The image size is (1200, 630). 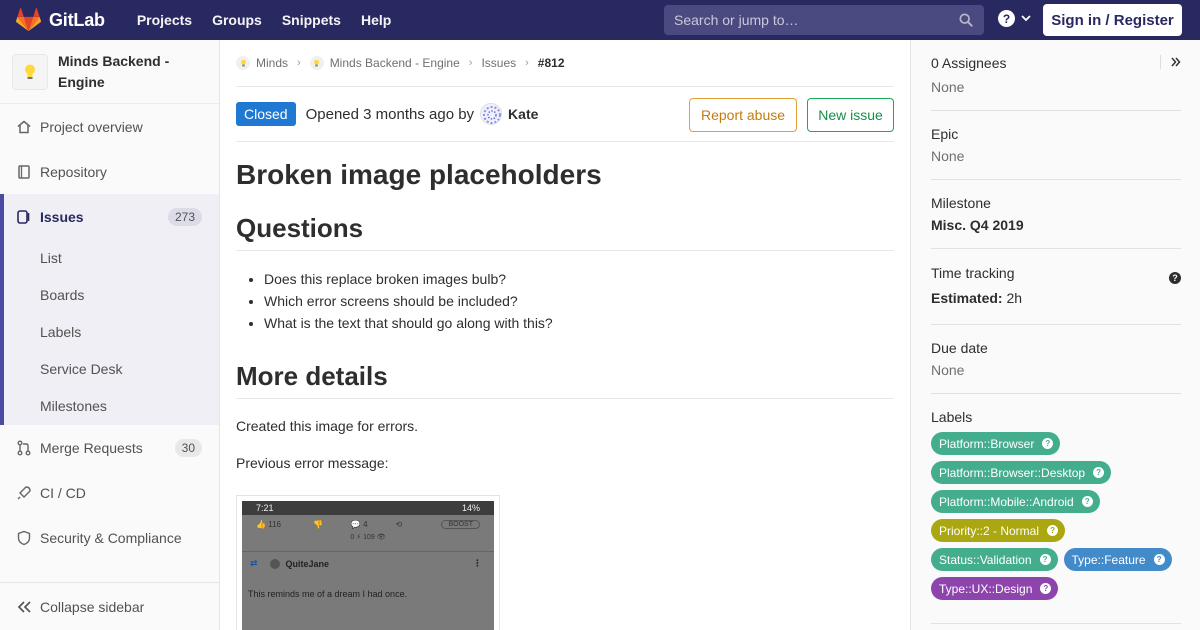 I want to click on breadcrumb-project: Minds Backend - Engine, so click(x=384, y=63).